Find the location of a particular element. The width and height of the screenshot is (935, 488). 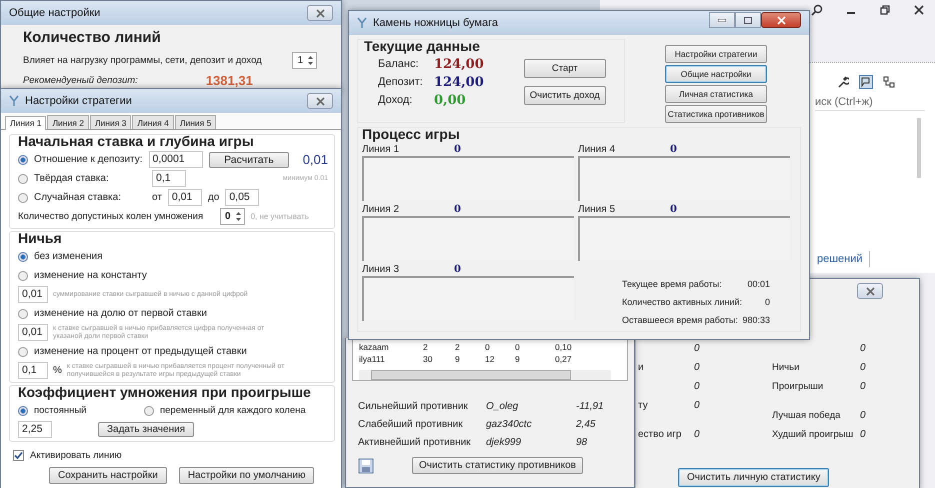

checkbox is located at coordinates (18, 455).